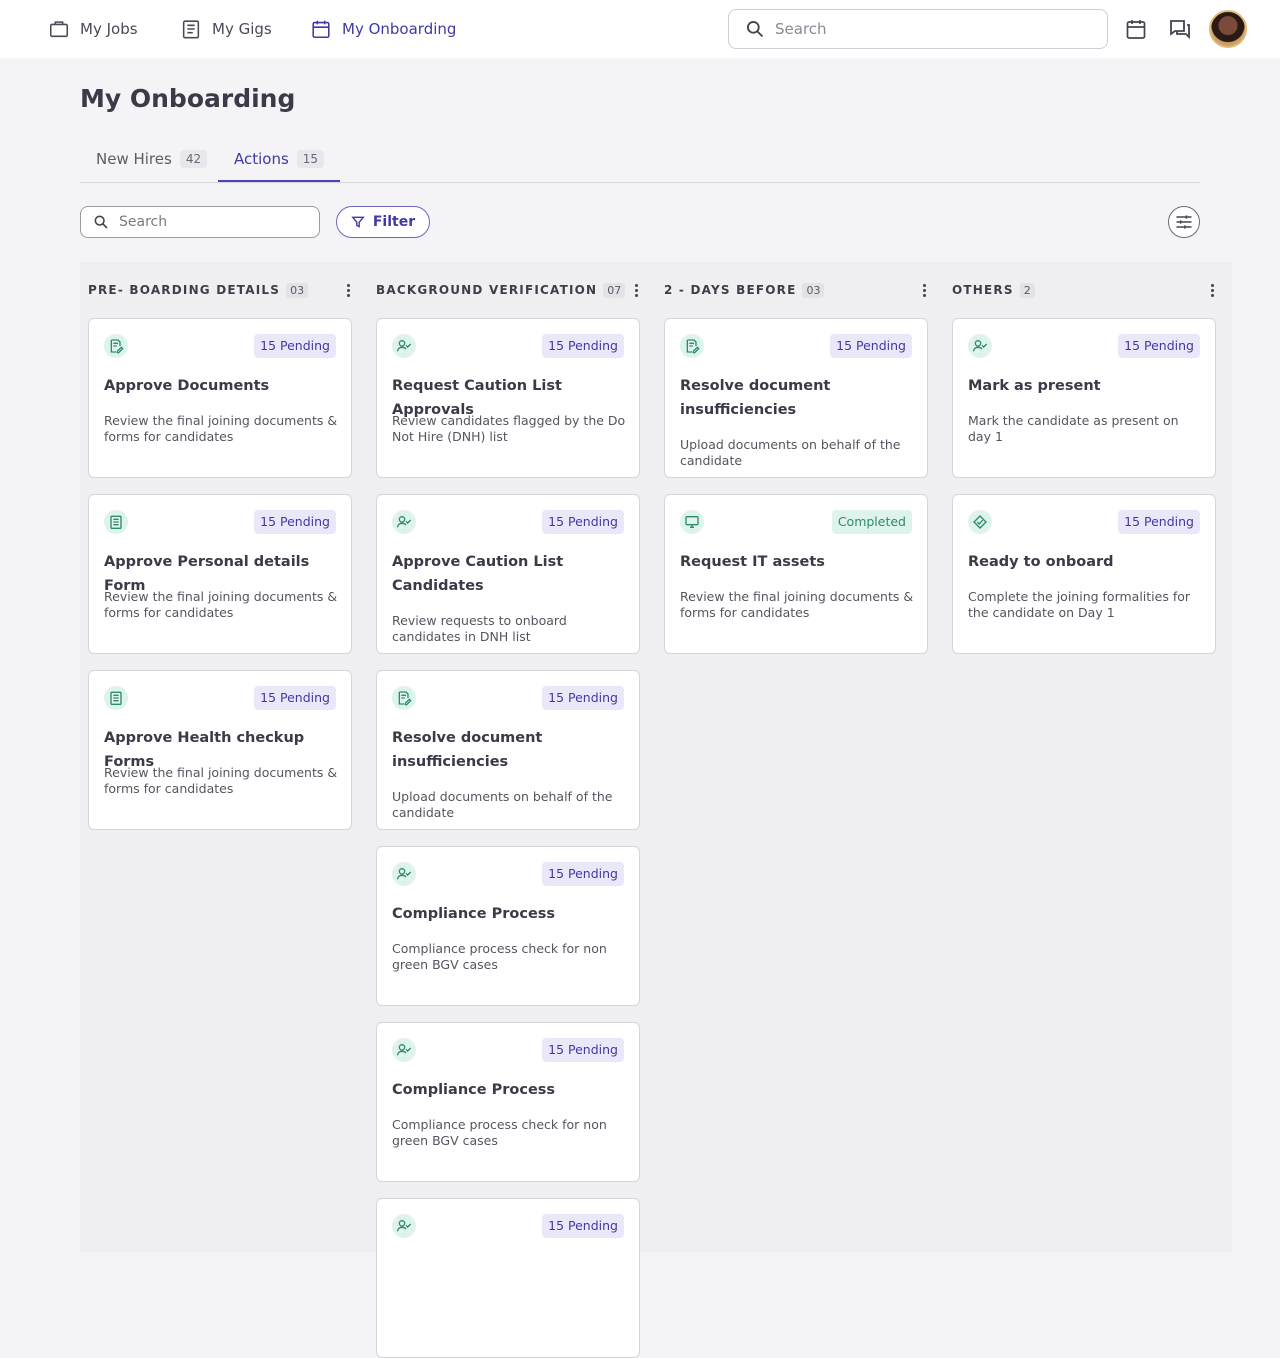 This screenshot has width=1280, height=1358. I want to click on nav-label: My Jobs, so click(109, 29).